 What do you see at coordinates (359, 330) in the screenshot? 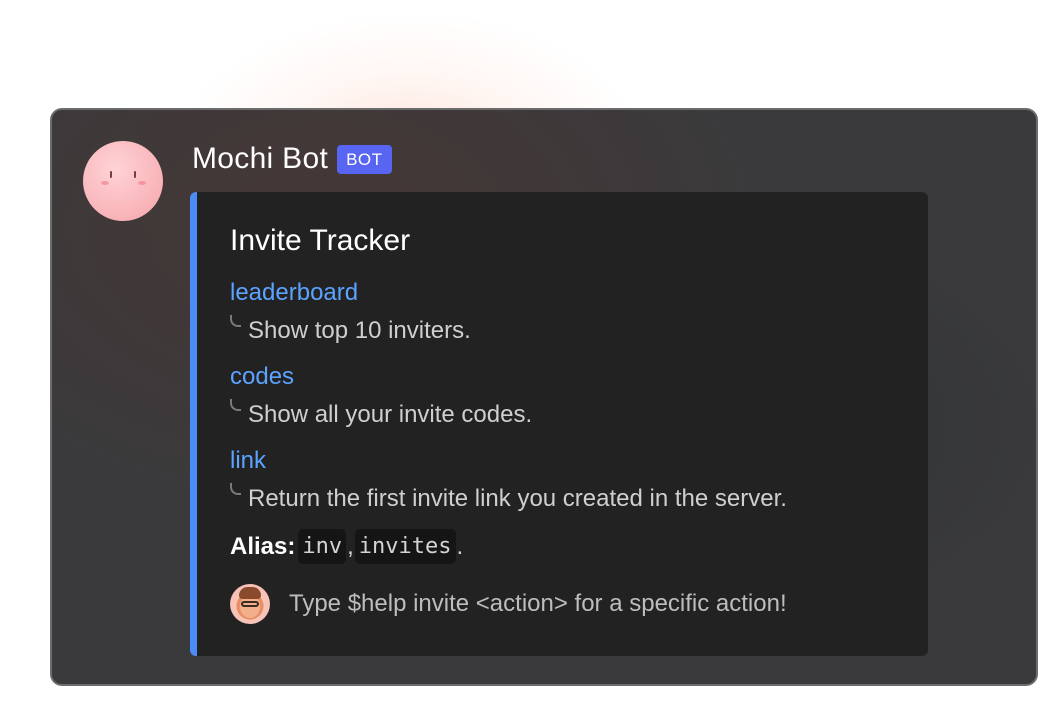
I see `command-description: Show top 10 inviters.` at bounding box center [359, 330].